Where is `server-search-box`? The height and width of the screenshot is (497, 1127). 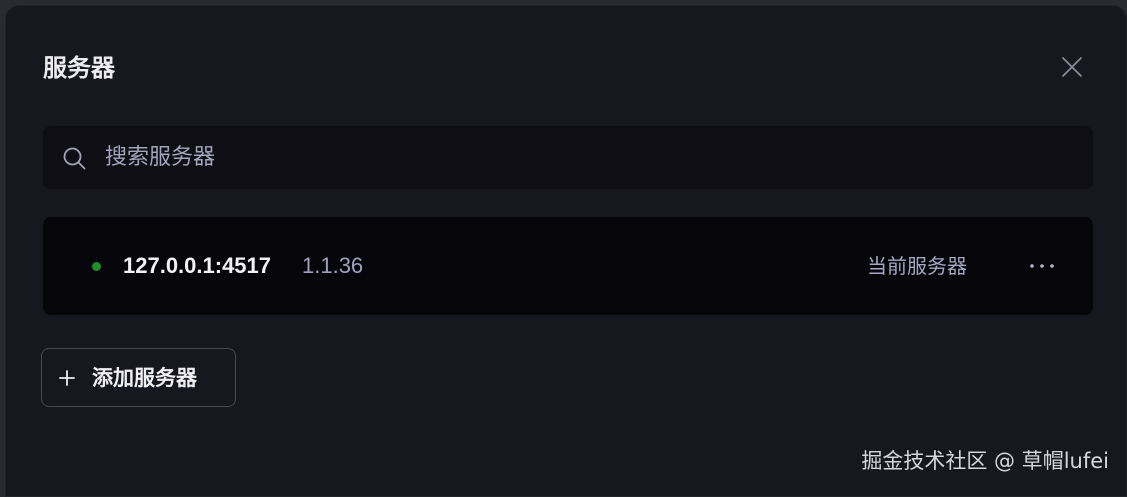
server-search-box is located at coordinates (568, 157).